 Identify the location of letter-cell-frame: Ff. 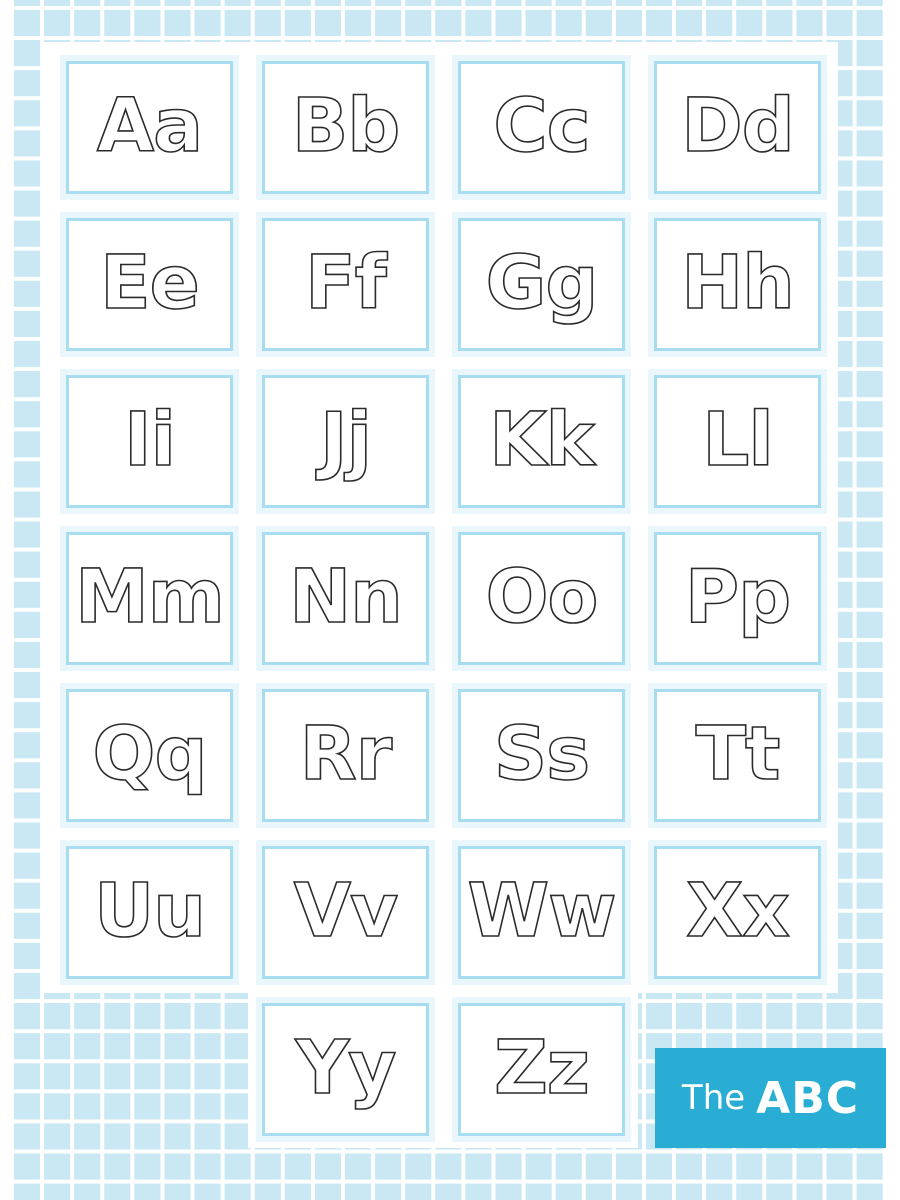
(345, 284).